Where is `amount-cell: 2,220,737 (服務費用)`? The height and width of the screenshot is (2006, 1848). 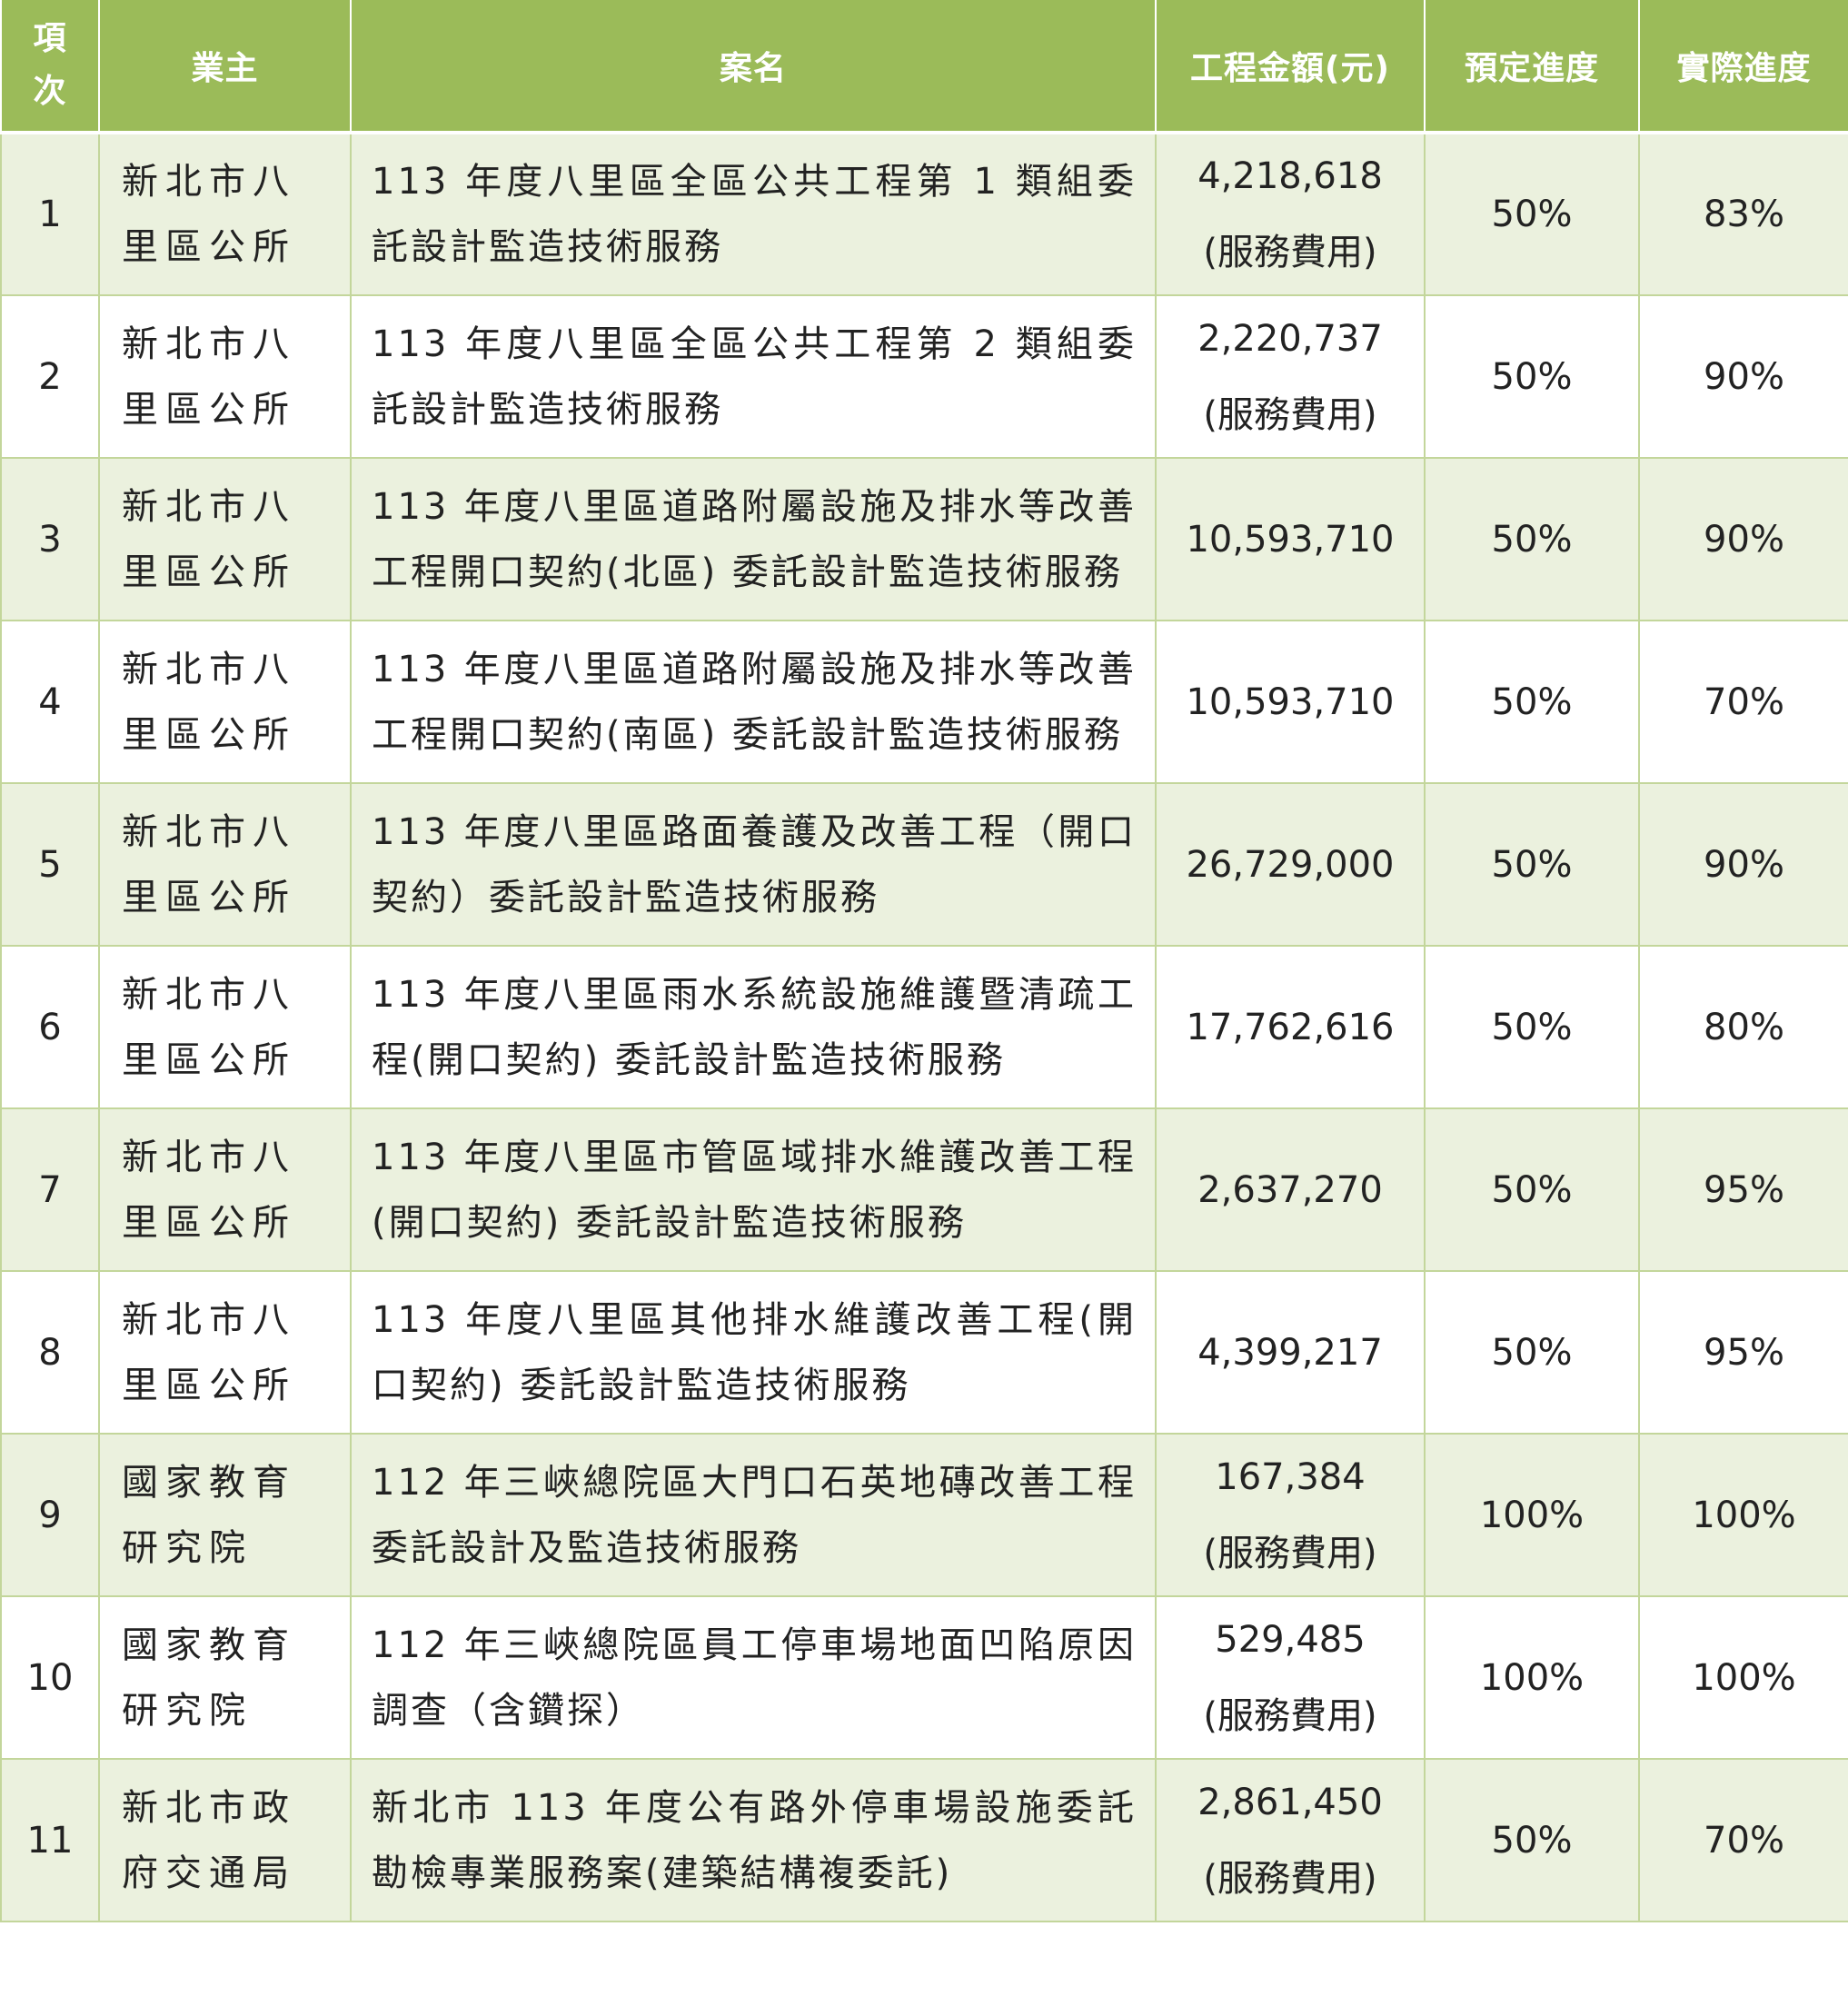
amount-cell: 2,220,737 (服務費用) is located at coordinates (1290, 376).